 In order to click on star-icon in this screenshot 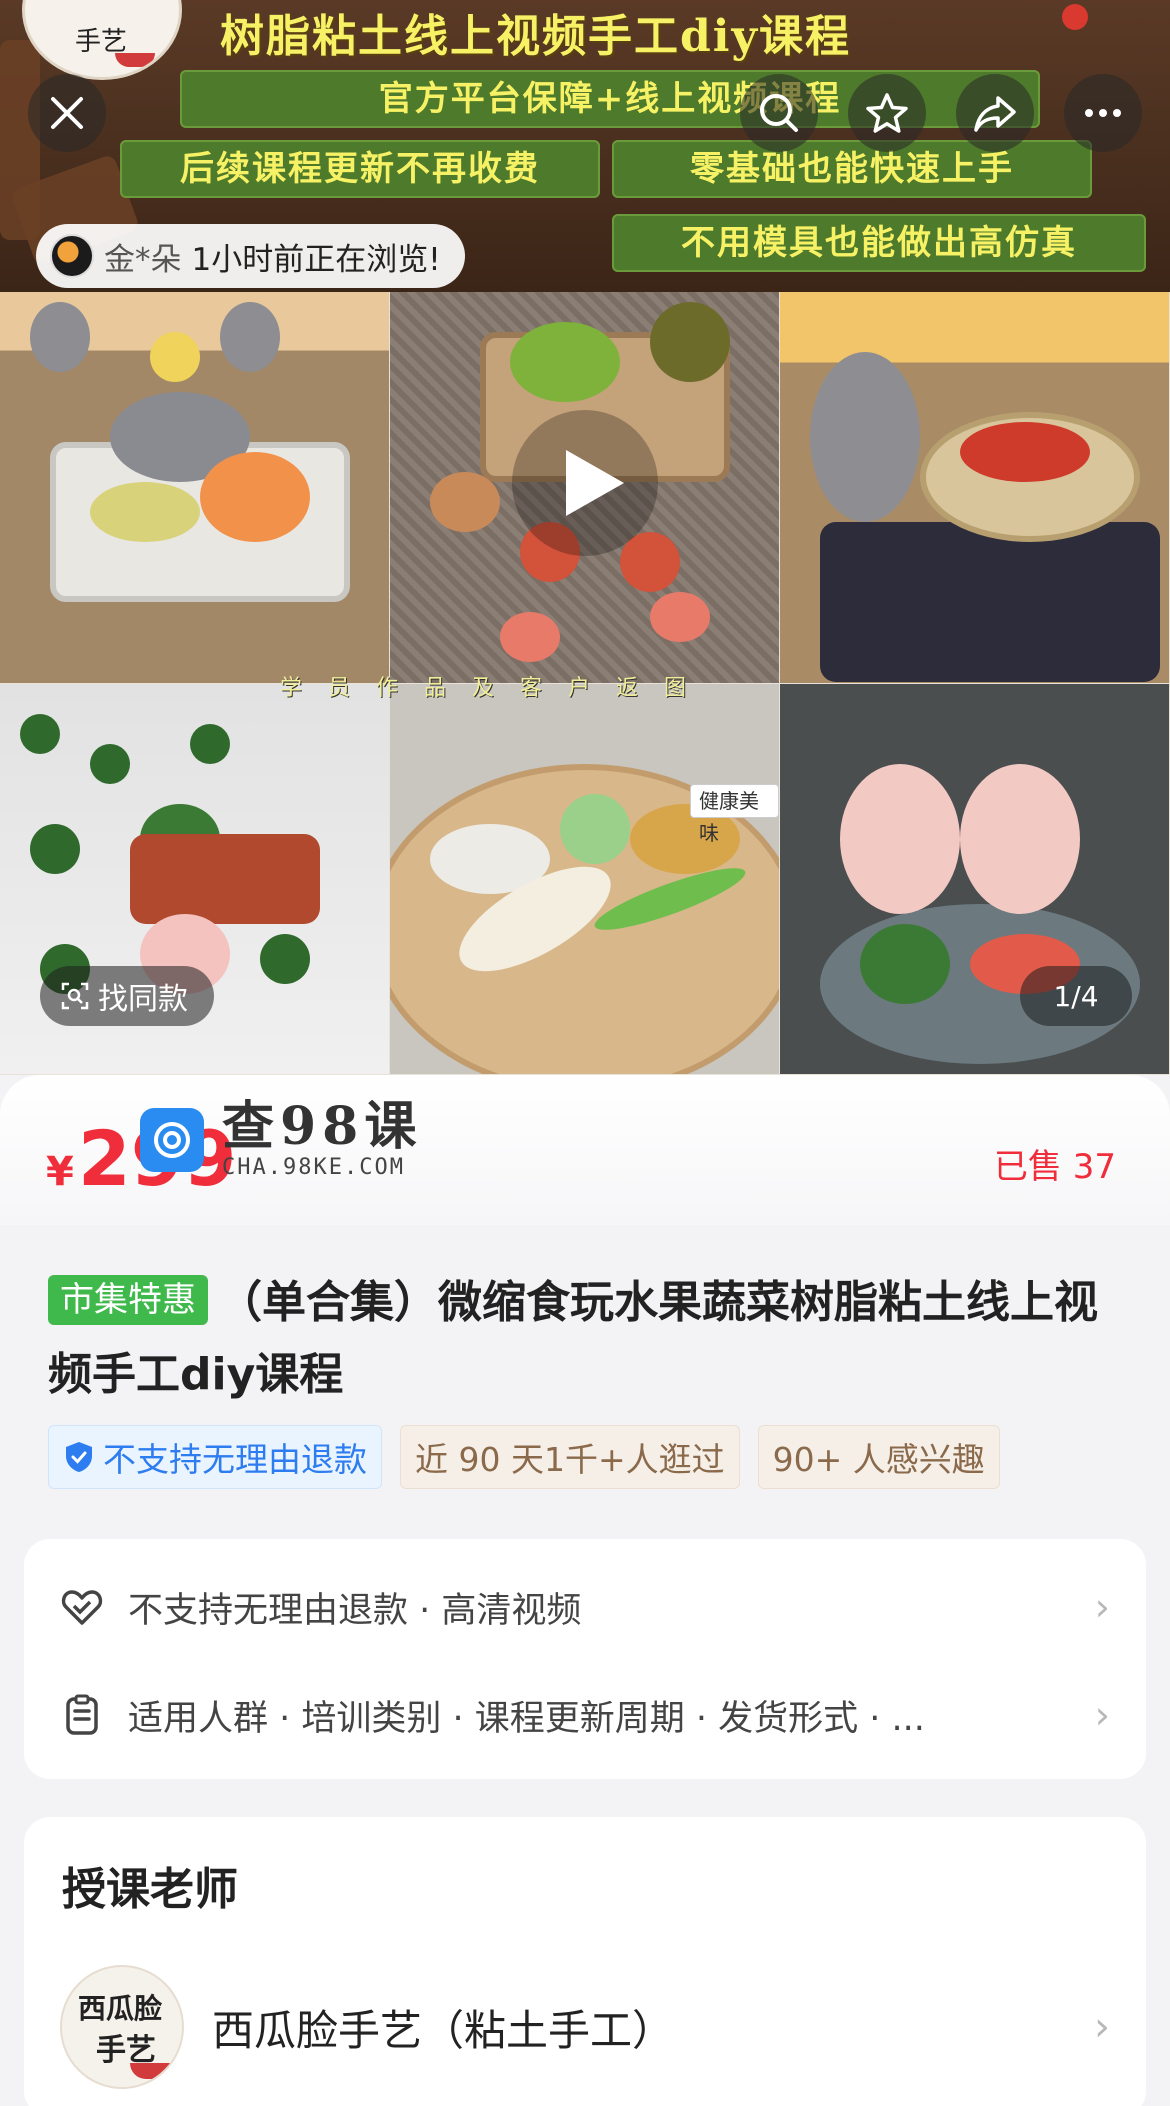, I will do `click(887, 113)`.